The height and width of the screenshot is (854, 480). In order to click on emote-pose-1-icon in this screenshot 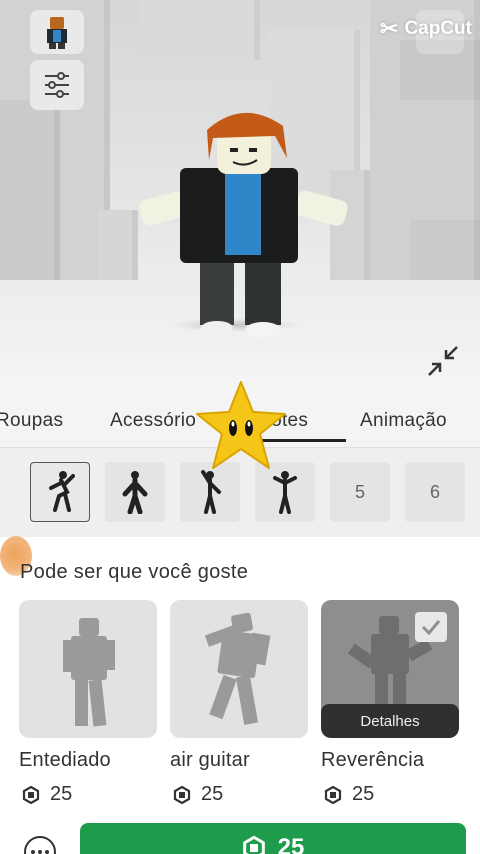, I will do `click(62, 491)`.